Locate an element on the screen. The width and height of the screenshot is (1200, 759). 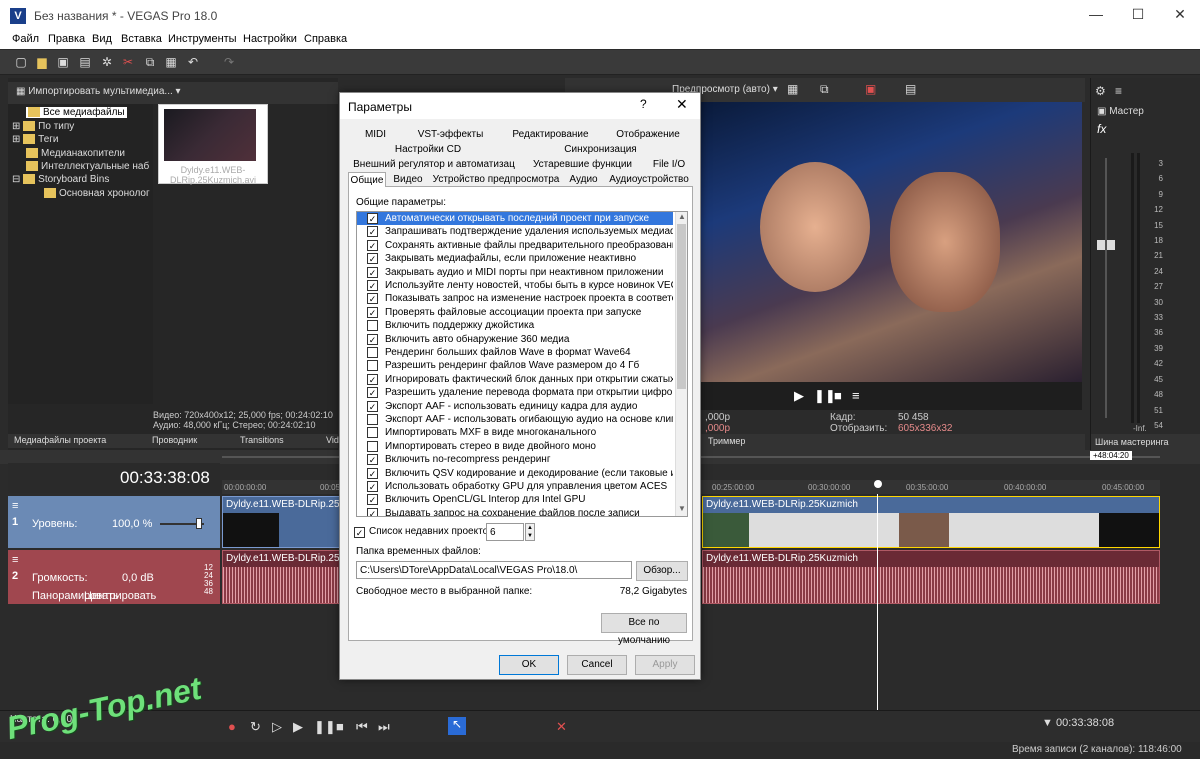
recent-projects-count-input is located at coordinates (505, 532).